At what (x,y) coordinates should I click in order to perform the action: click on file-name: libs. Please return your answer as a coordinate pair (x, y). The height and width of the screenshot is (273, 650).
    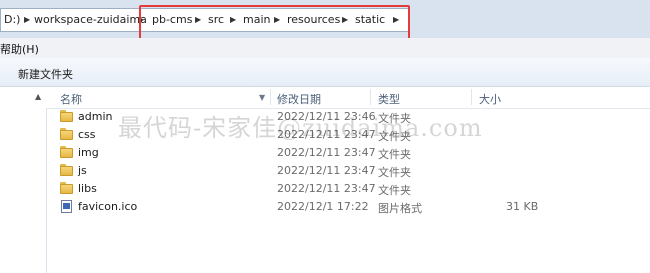
    Looking at the image, I should click on (87, 188).